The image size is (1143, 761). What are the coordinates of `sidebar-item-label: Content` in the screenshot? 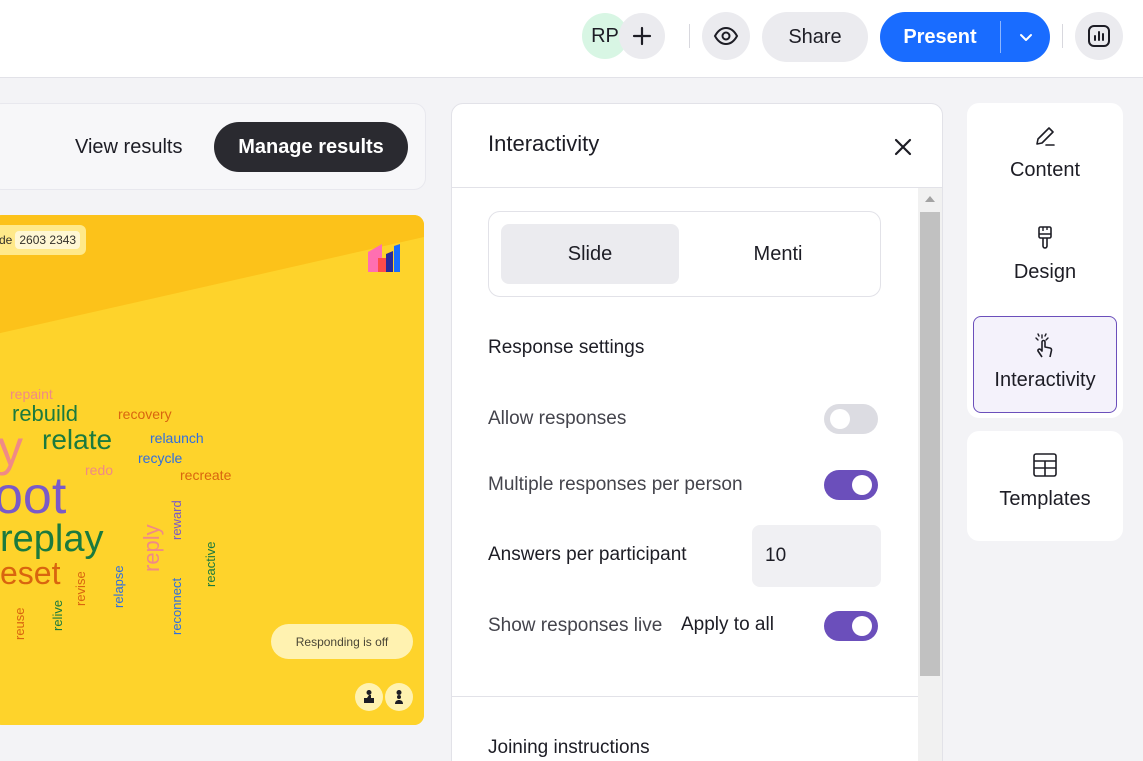 It's located at (1045, 170).